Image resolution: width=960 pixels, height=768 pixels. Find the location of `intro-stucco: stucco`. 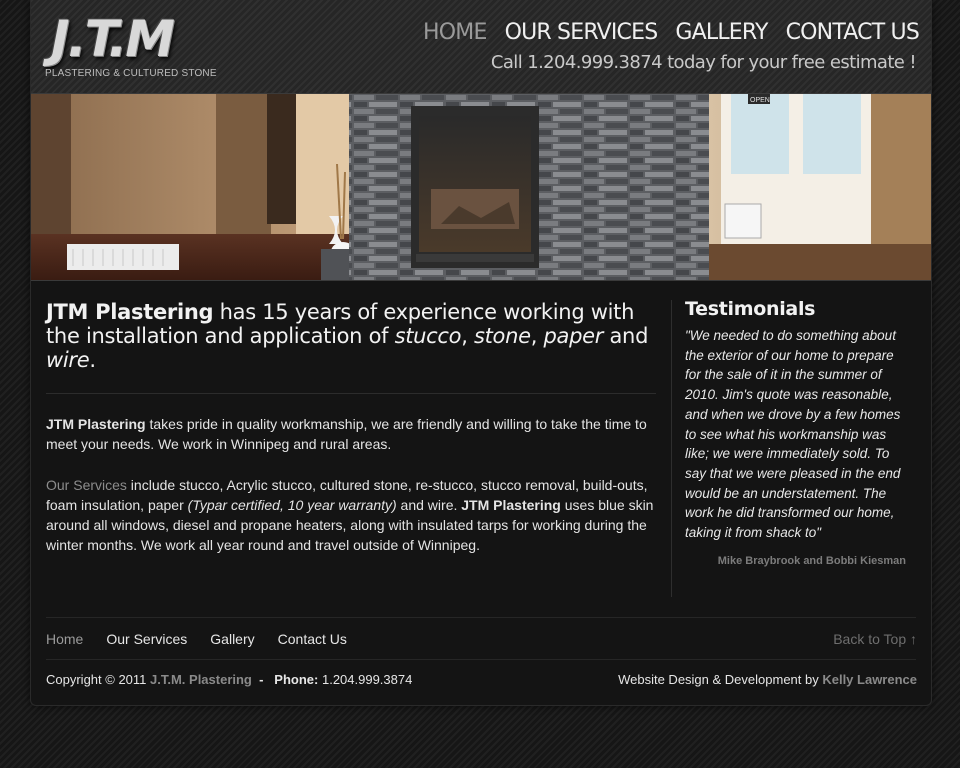

intro-stucco: stucco is located at coordinates (428, 336).